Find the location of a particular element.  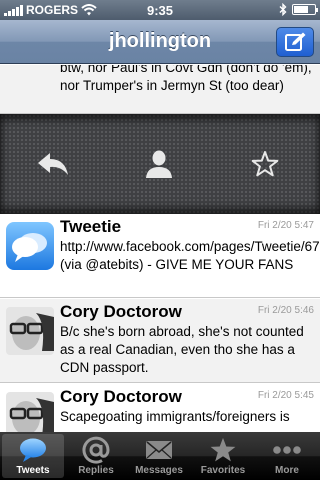

status-bar: ROGERS 9:35 is located at coordinates (160, 10).